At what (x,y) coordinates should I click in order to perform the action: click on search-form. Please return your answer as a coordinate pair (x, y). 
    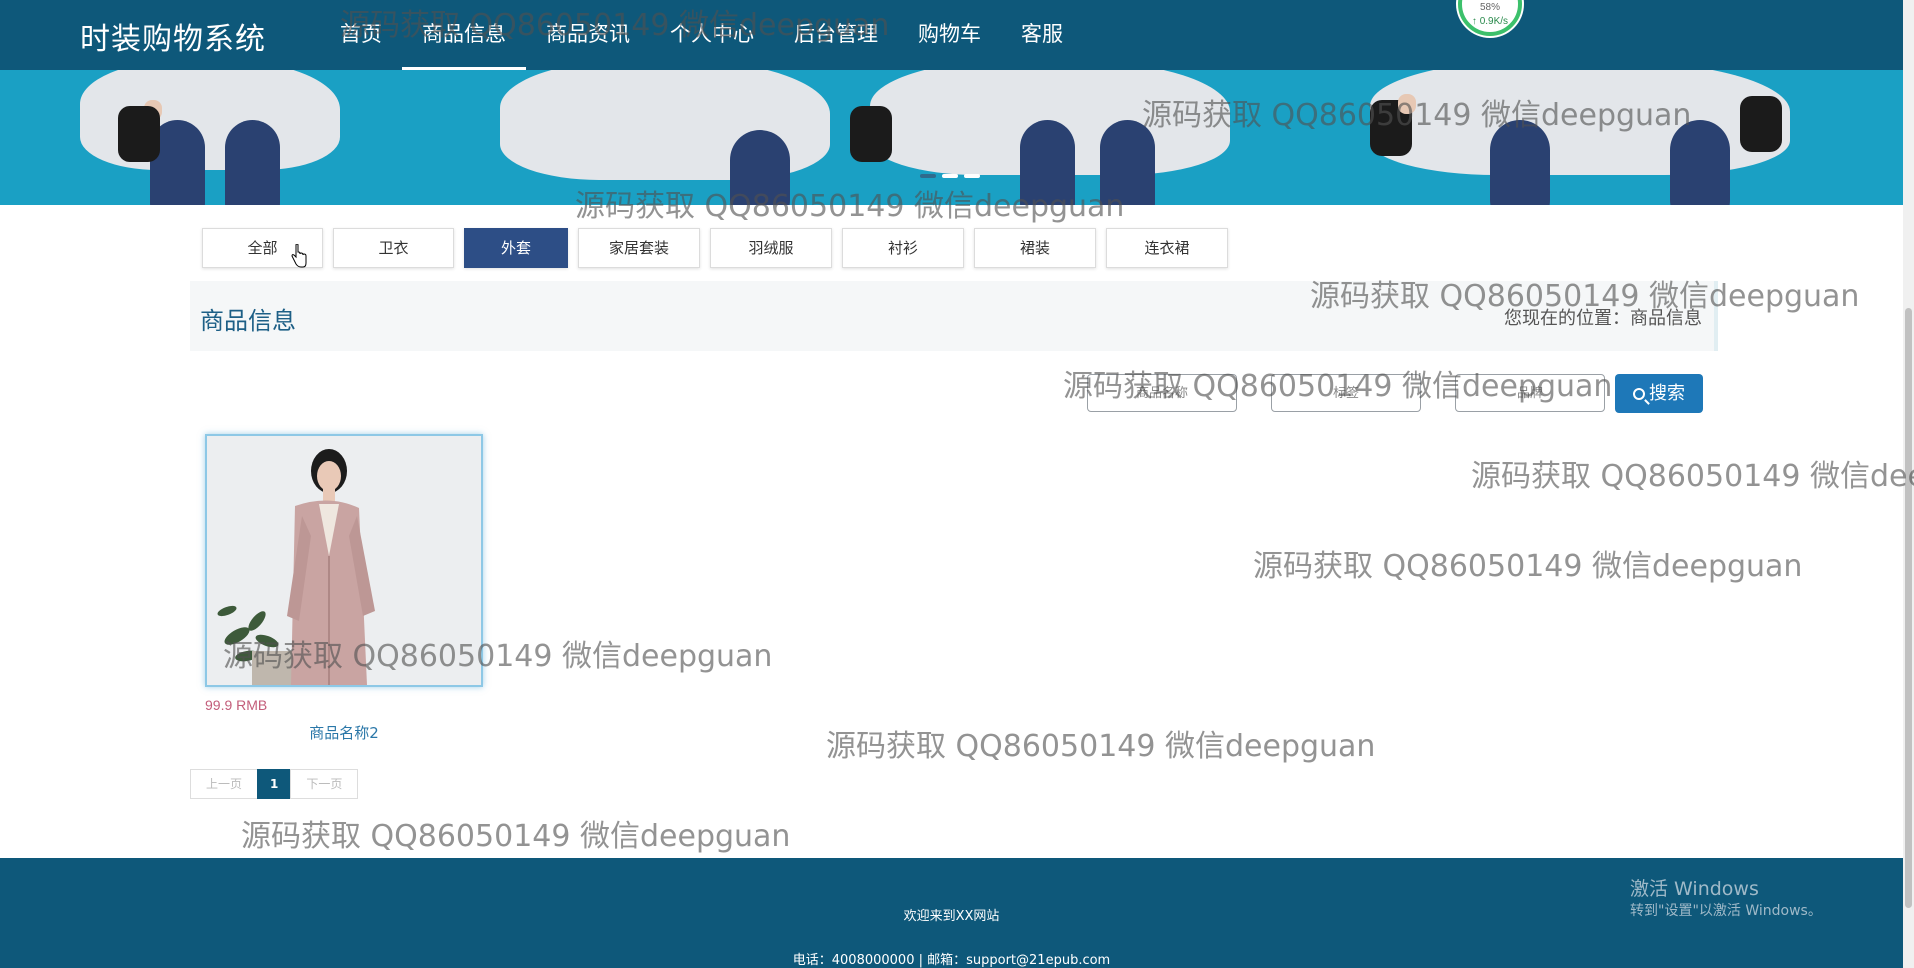
    Looking at the image, I should click on (1346, 393).